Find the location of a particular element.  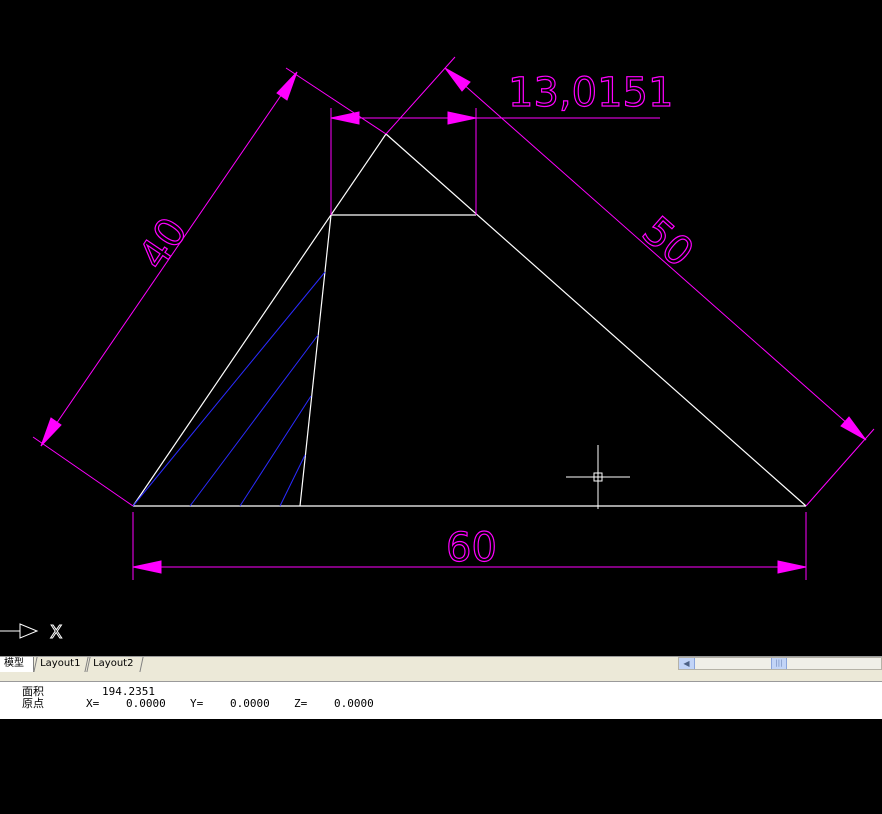

dim-text-bottom: 60 is located at coordinates (471, 548).